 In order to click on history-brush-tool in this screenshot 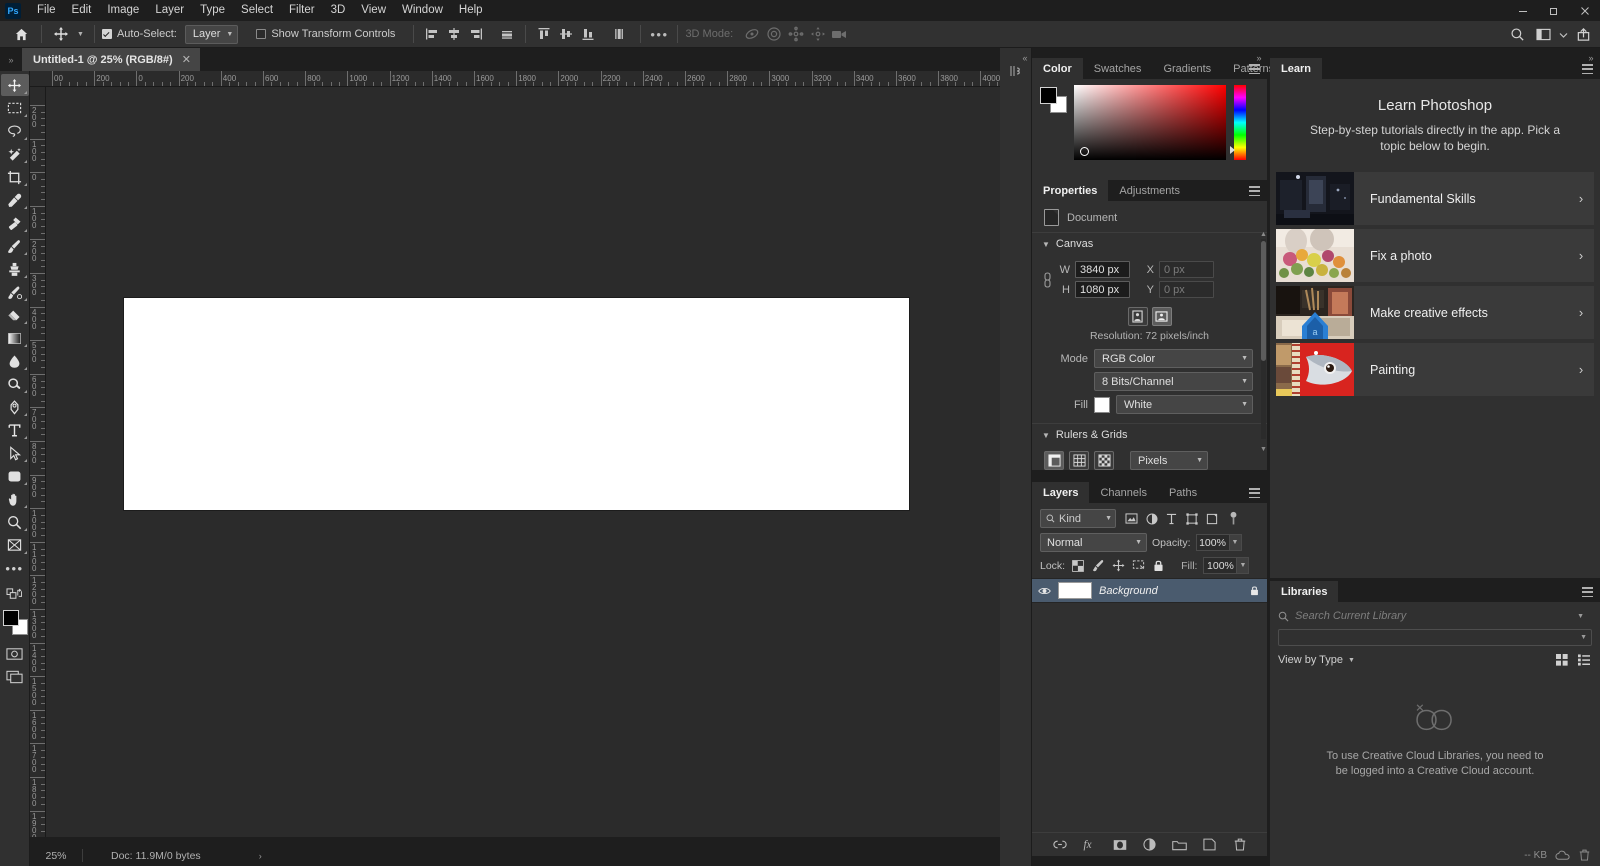, I will do `click(15, 292)`.